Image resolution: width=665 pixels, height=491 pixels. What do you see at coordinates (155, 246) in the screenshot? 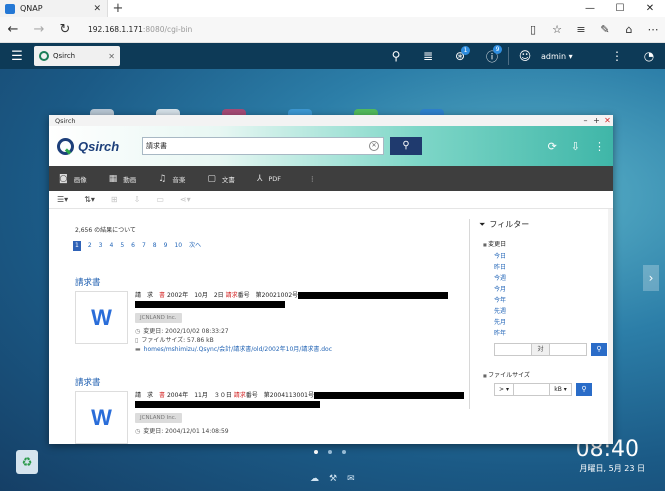
I see `page-link: 8` at bounding box center [155, 246].